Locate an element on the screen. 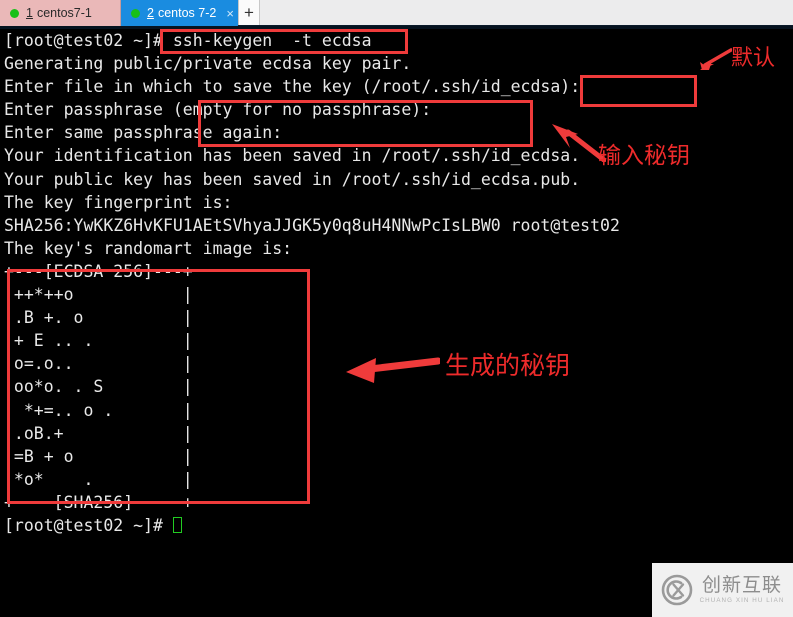 Image resolution: width=793 pixels, height=617 pixels. watermark-cn: 创新互联 is located at coordinates (741, 584).